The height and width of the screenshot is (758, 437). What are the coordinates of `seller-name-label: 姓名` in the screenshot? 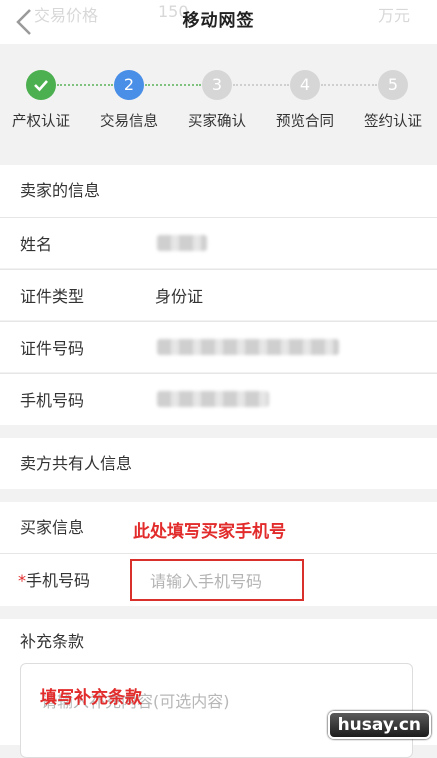 It's located at (36, 244).